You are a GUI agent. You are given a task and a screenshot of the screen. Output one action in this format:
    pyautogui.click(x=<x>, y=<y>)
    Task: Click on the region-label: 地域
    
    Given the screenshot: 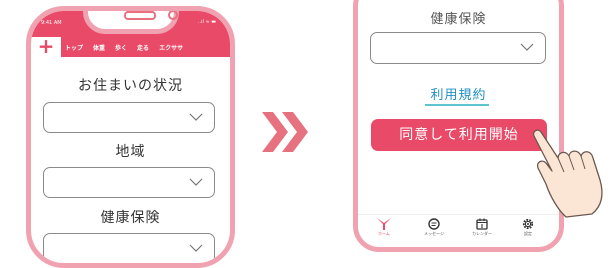 What is the action you would take?
    pyautogui.click(x=130, y=152)
    